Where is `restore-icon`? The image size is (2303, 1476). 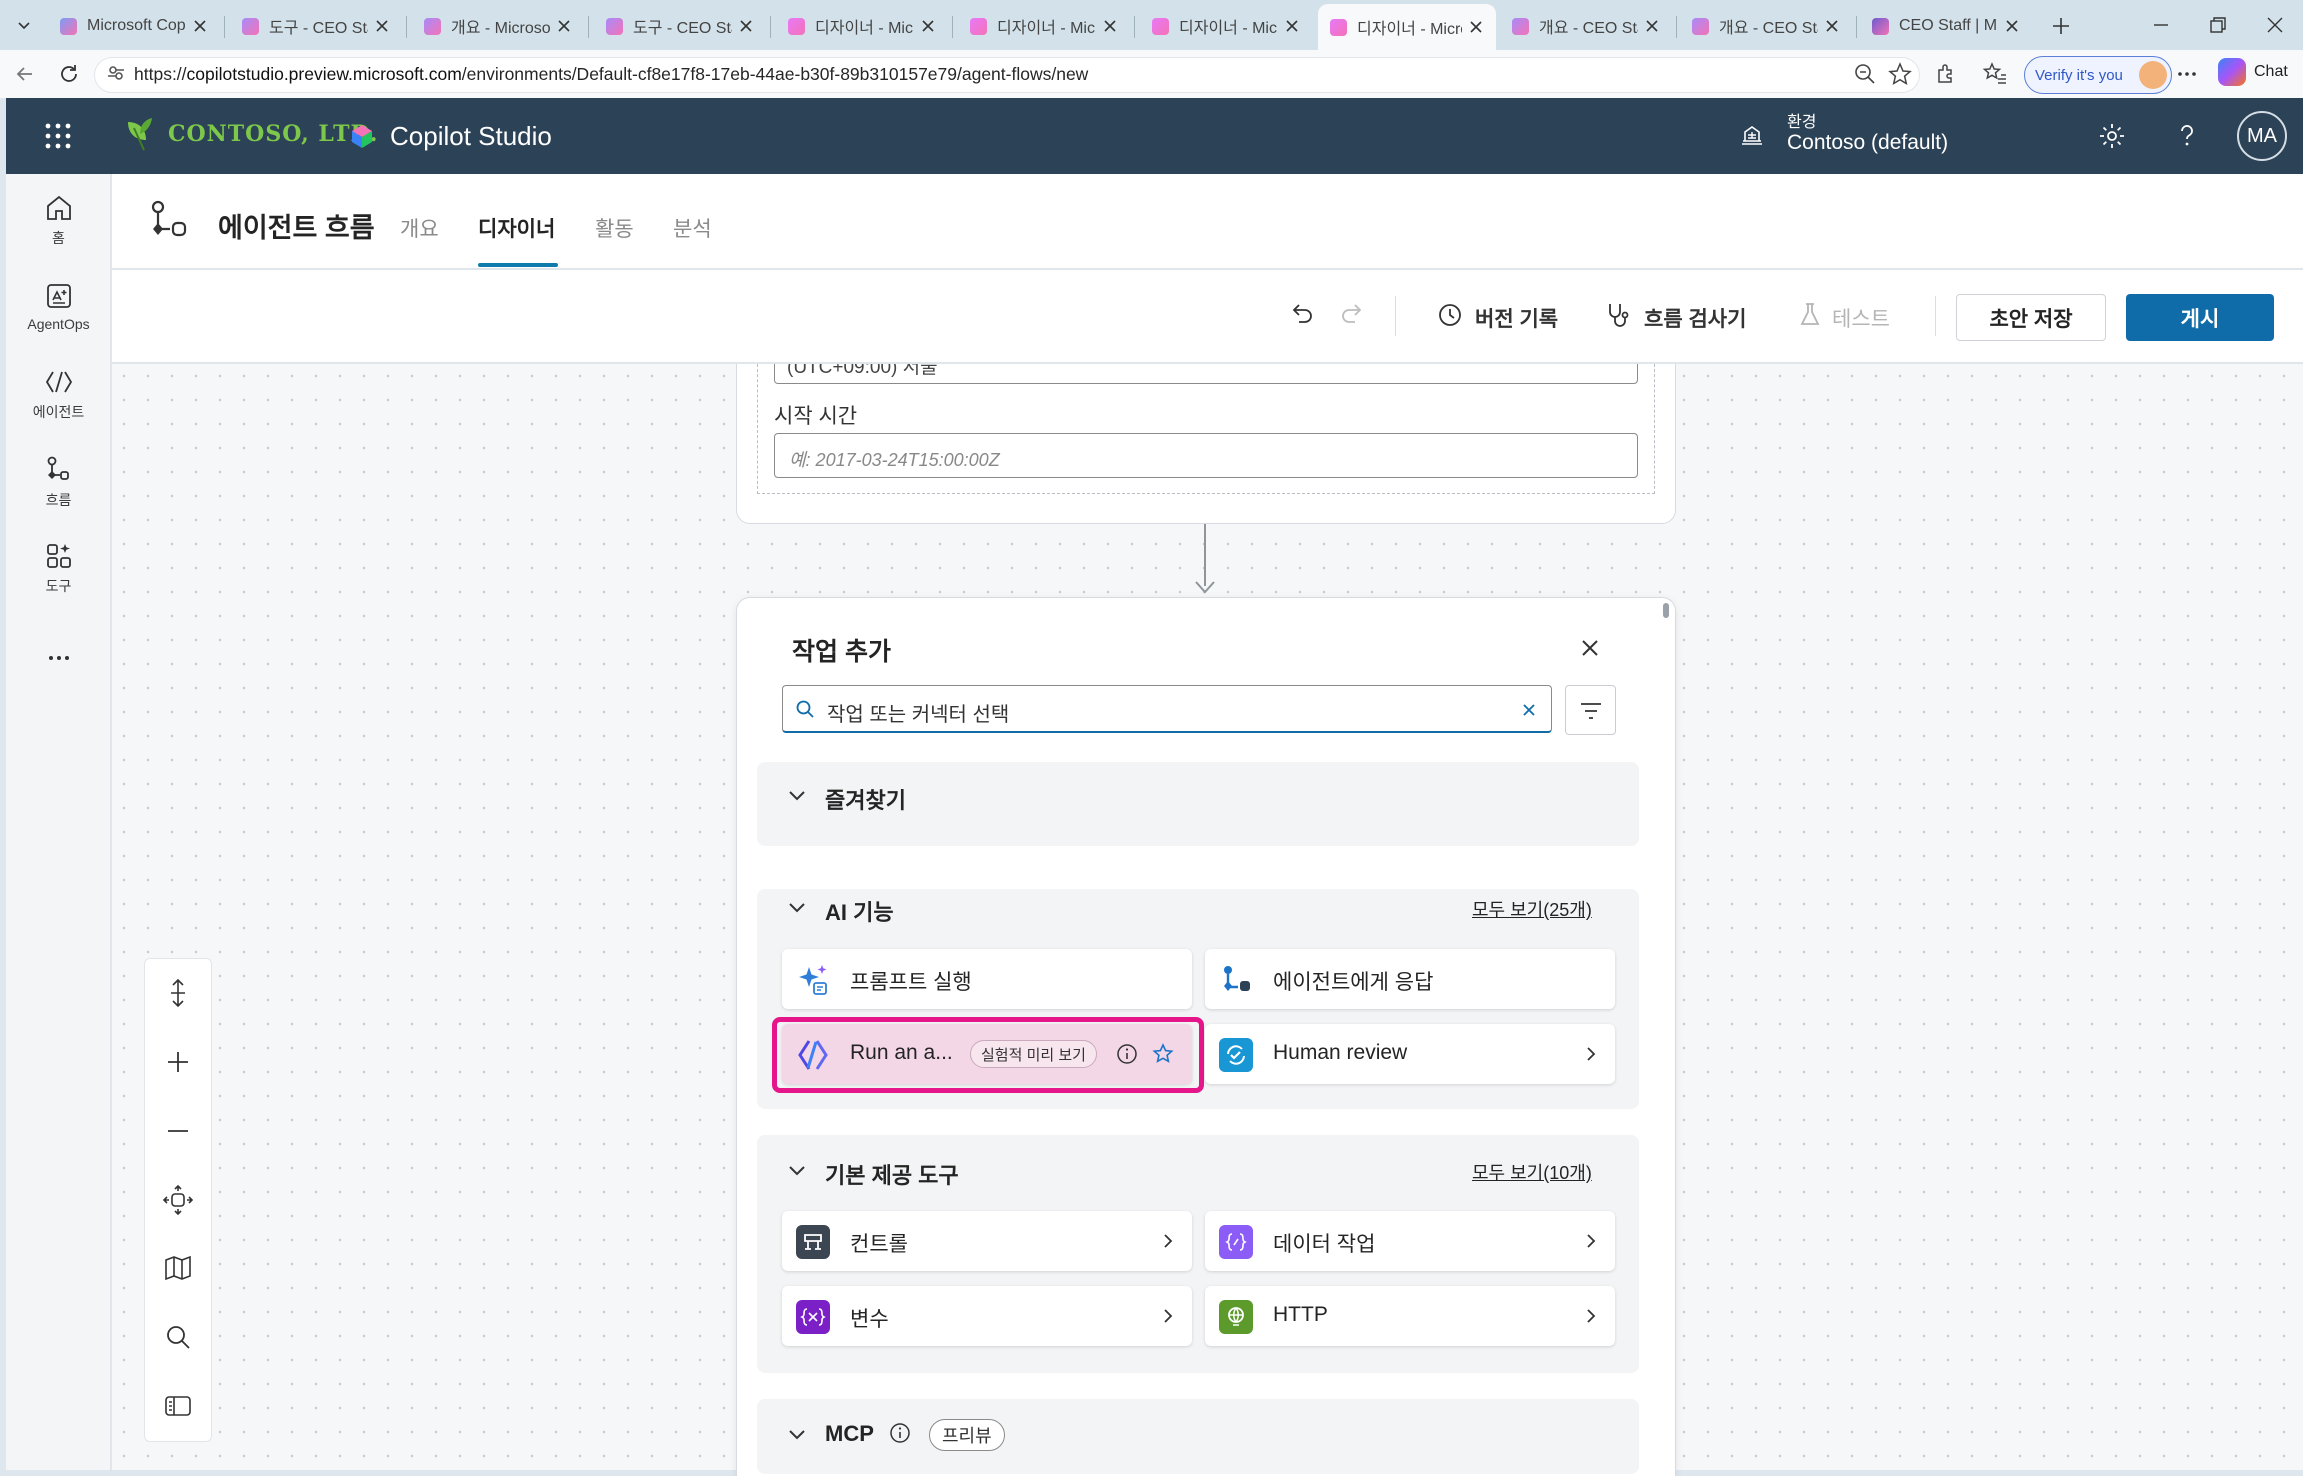 restore-icon is located at coordinates (2218, 25).